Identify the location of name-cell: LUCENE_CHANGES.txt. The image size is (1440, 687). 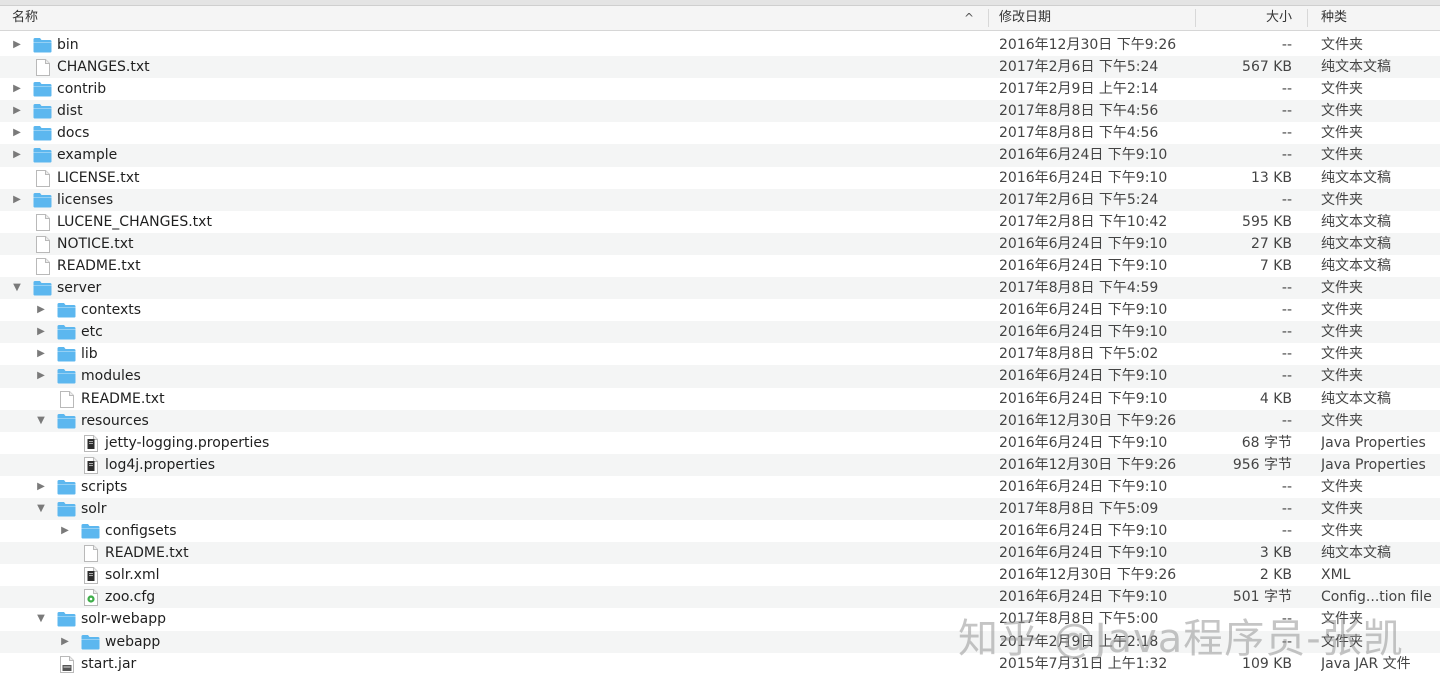
(490, 222).